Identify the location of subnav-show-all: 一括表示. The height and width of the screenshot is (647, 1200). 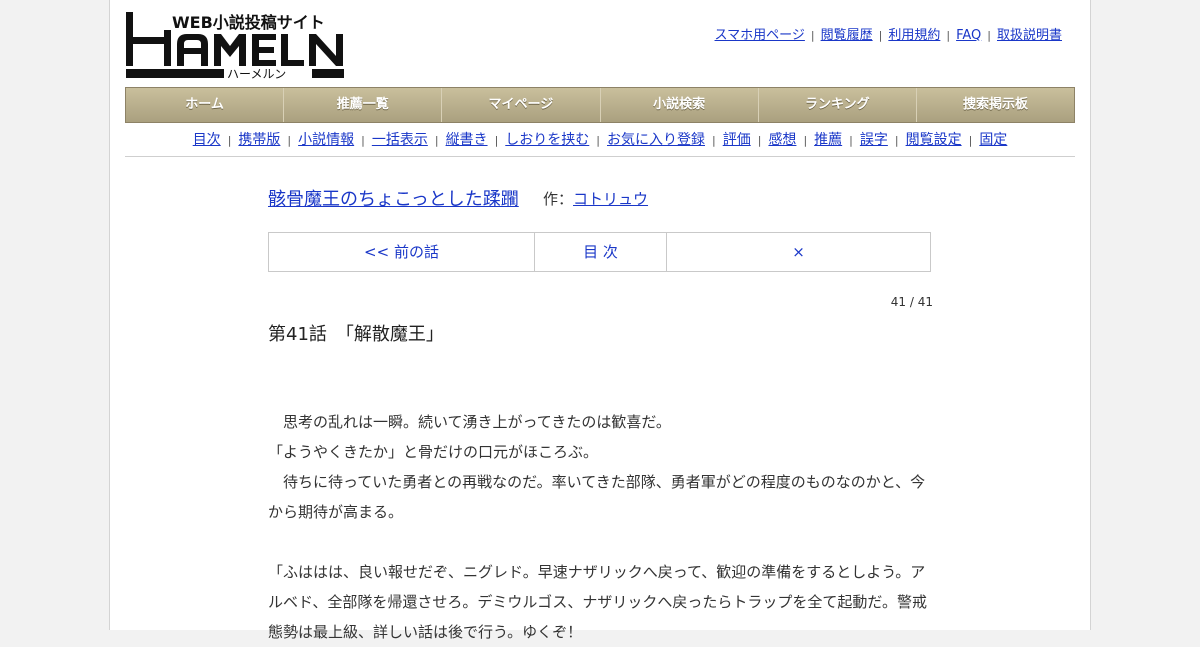
(400, 140).